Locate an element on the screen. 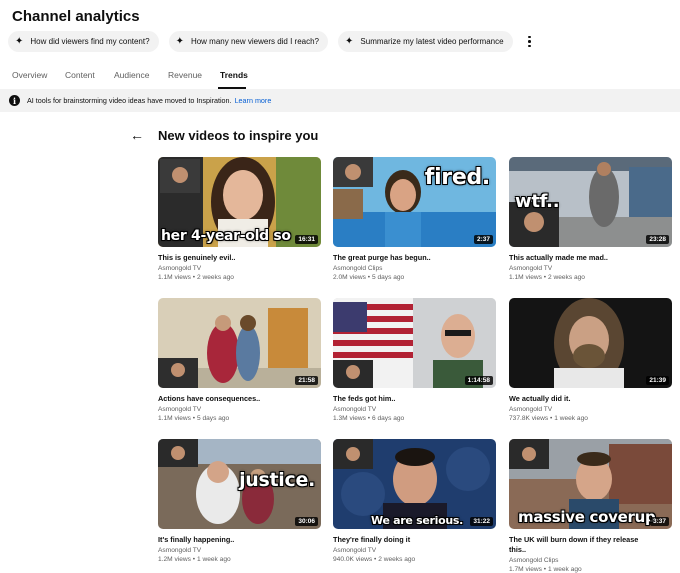 Image resolution: width=680 pixels, height=573 pixels. chip-new-viewers: ✦ How many new viewers did I reach? is located at coordinates (248, 41).